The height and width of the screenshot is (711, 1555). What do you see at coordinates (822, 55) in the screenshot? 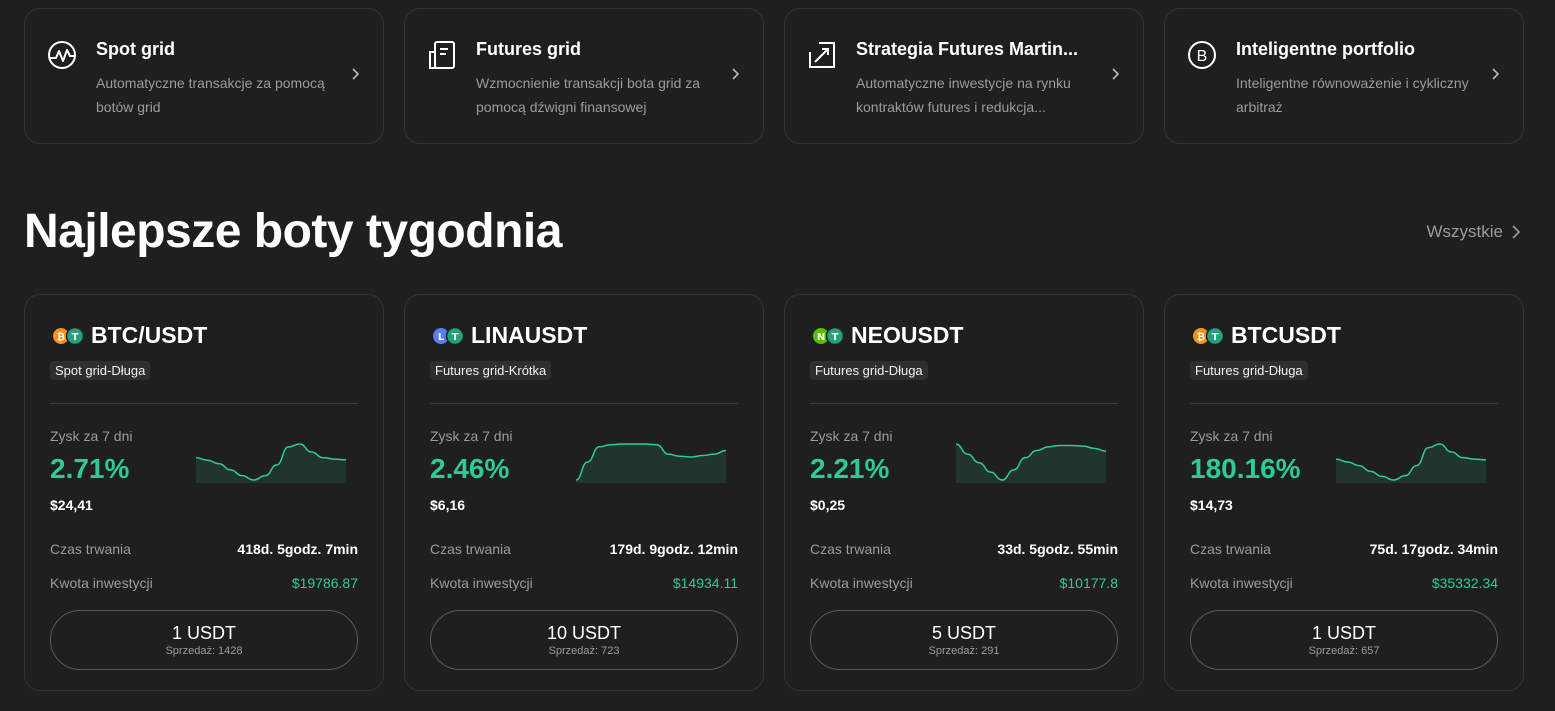
I see `trend-chart-icon` at bounding box center [822, 55].